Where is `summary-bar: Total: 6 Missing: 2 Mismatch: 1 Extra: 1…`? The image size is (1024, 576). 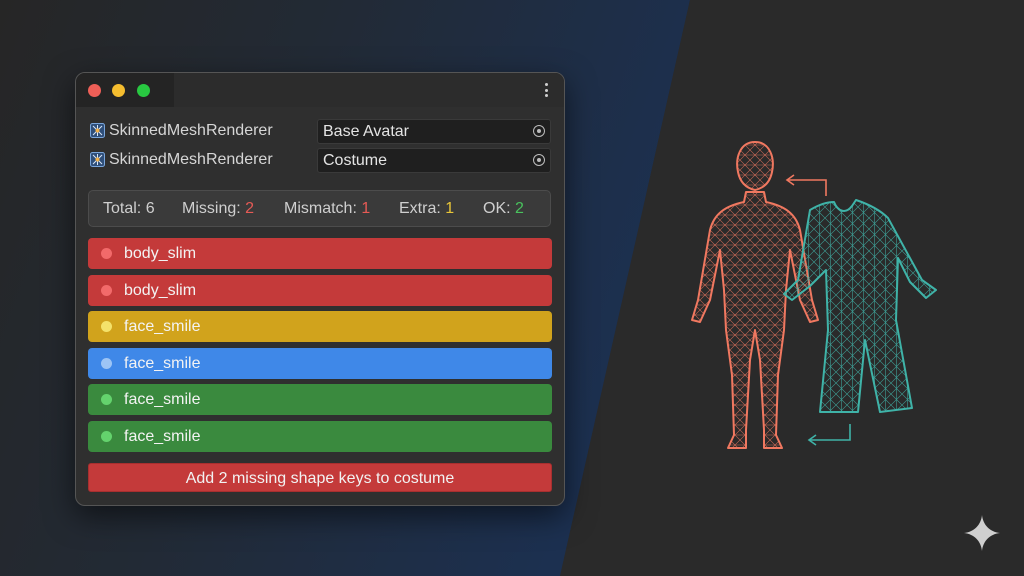 summary-bar: Total: 6 Missing: 2 Mismatch: 1 Extra: 1… is located at coordinates (319, 208).